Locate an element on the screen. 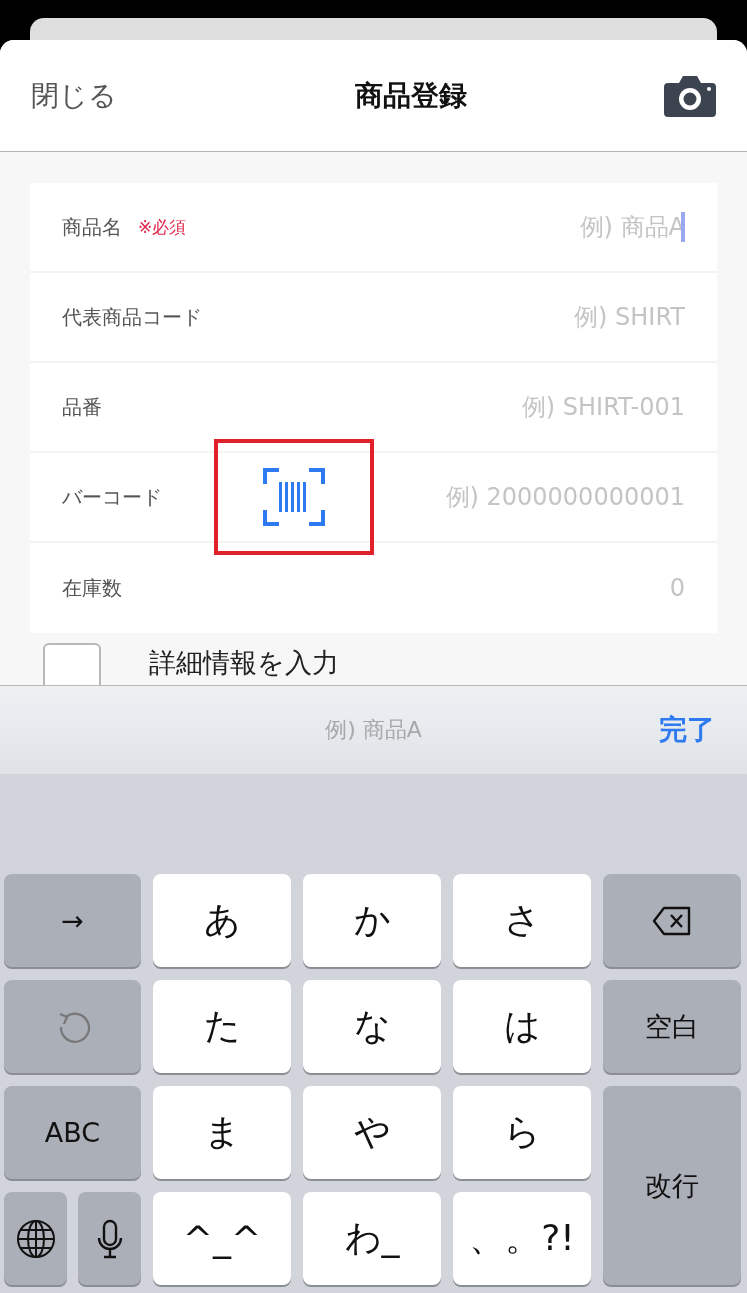 This screenshot has width=747, height=1293. field-label: 在庫数 is located at coordinates (92, 588).